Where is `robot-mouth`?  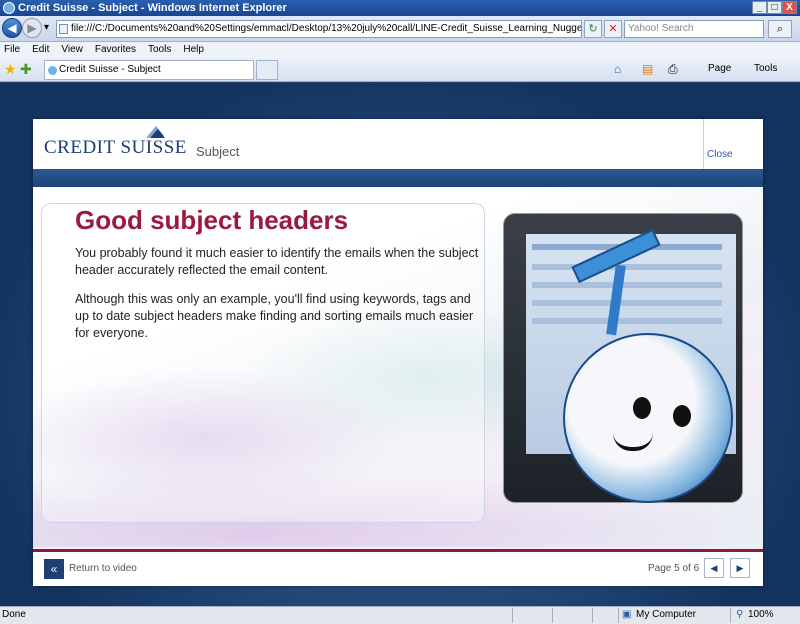
robot-mouth is located at coordinates (633, 442).